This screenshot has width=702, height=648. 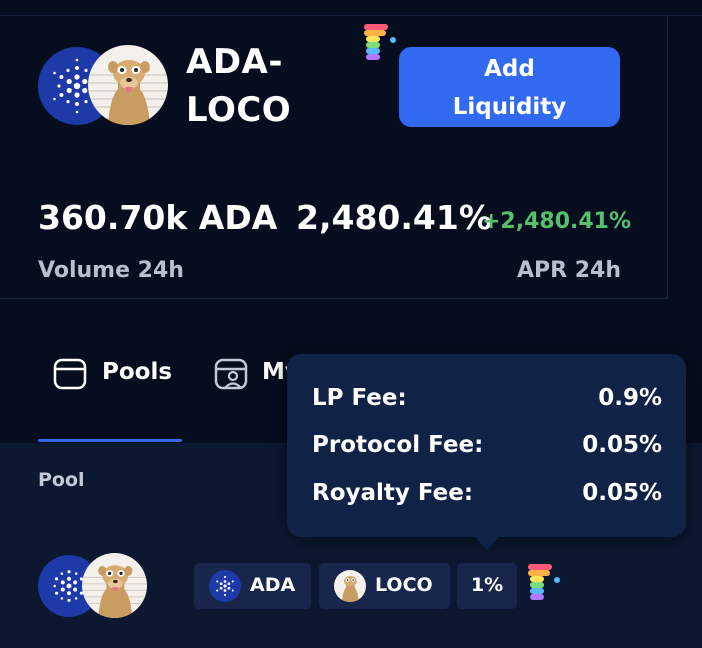 I want to click on add-liquidity-label-line: Liquidity, so click(x=509, y=107).